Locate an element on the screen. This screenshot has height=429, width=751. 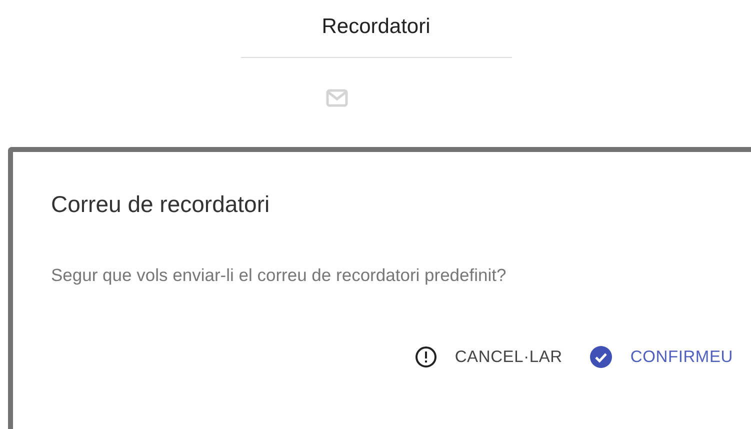
dialog-title: Correu de recordatori is located at coordinates (161, 204).